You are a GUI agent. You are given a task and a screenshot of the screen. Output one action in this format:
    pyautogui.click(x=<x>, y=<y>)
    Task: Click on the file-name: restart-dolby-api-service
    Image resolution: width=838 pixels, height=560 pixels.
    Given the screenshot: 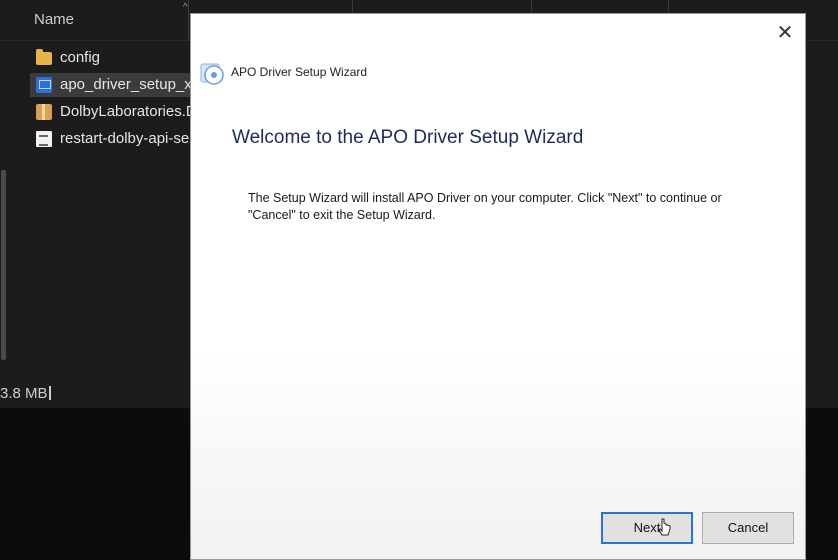 What is the action you would take?
    pyautogui.click(x=130, y=138)
    